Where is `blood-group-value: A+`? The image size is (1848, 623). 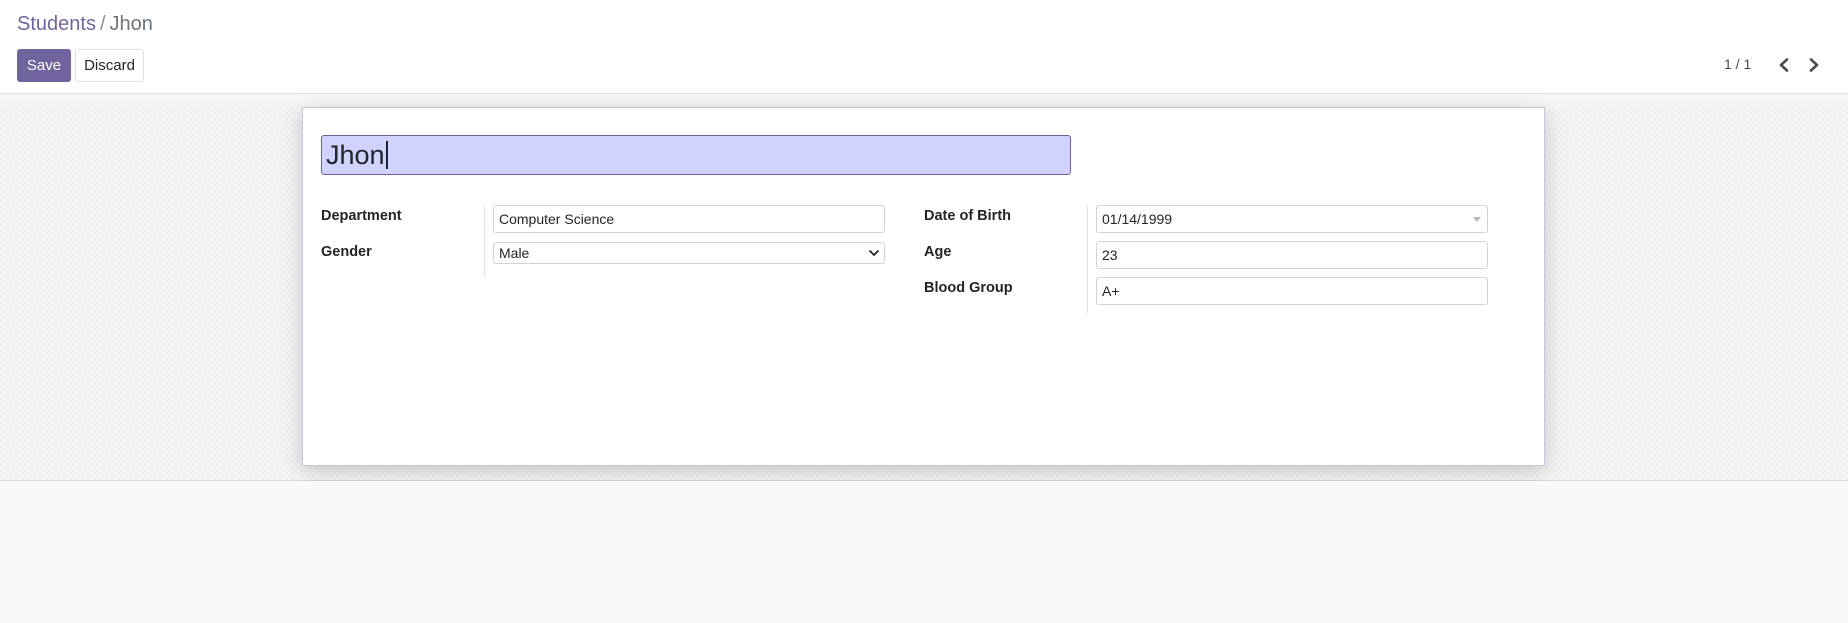
blood-group-value: A+ is located at coordinates (1111, 291).